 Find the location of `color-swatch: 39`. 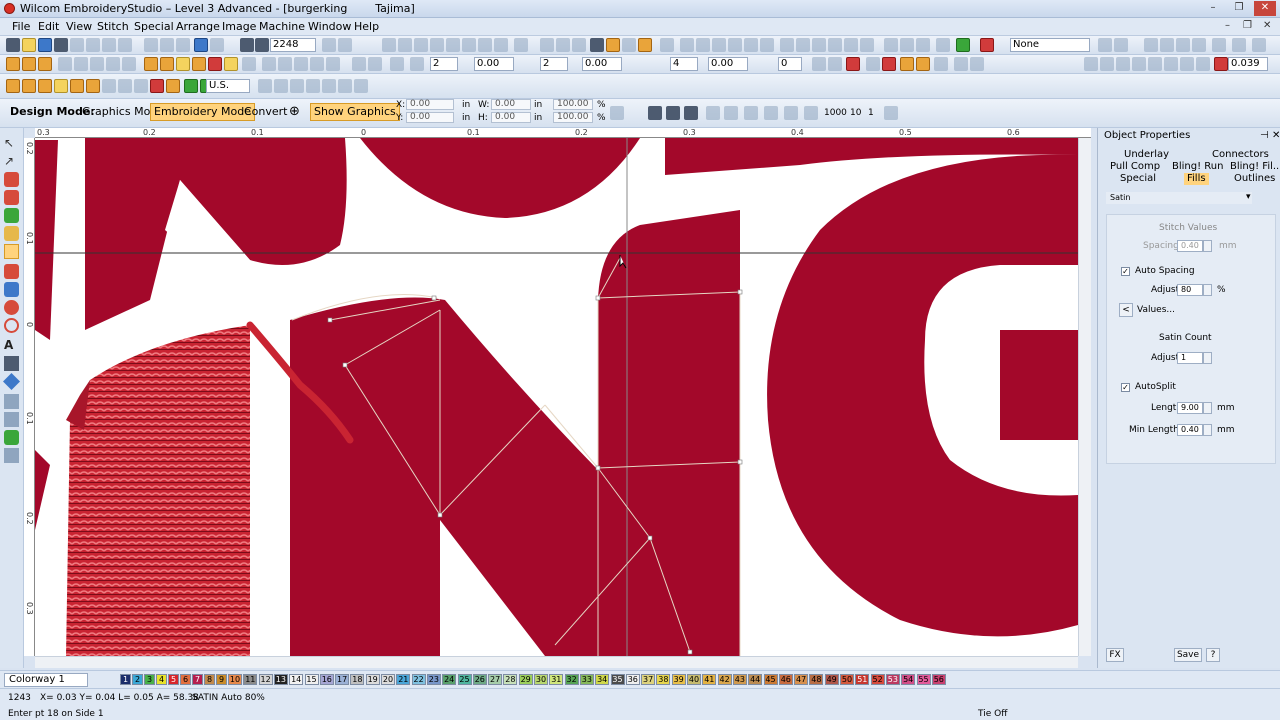

color-swatch: 39 is located at coordinates (678, 679).